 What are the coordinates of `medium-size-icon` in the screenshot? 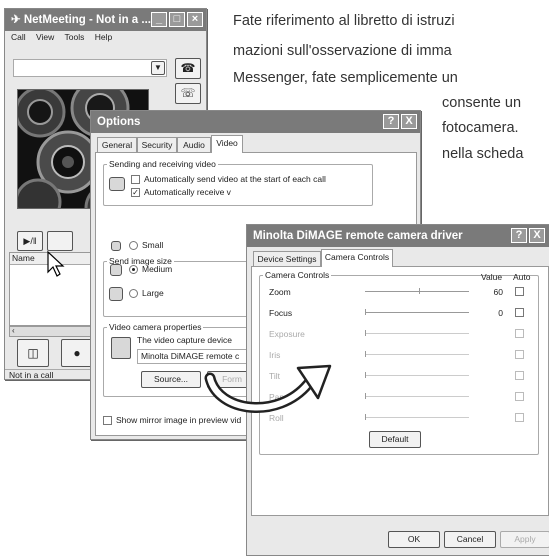 It's located at (116, 270).